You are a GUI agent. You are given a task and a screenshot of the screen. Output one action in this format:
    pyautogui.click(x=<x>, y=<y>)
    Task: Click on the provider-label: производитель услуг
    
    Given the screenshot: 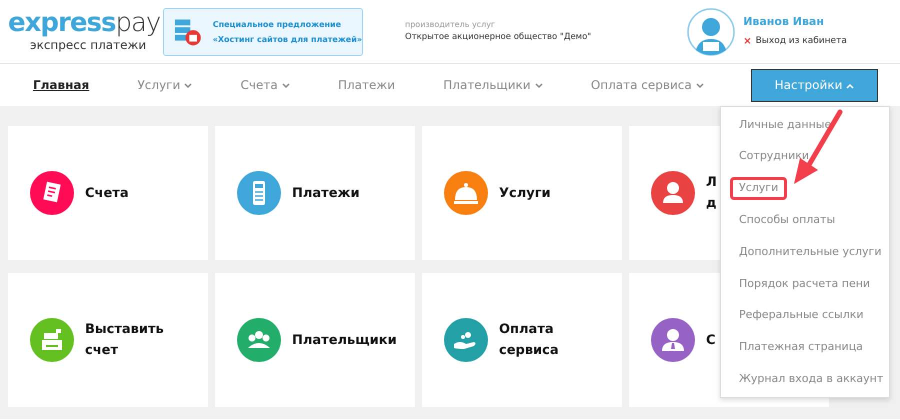 What is the action you would take?
    pyautogui.click(x=450, y=25)
    